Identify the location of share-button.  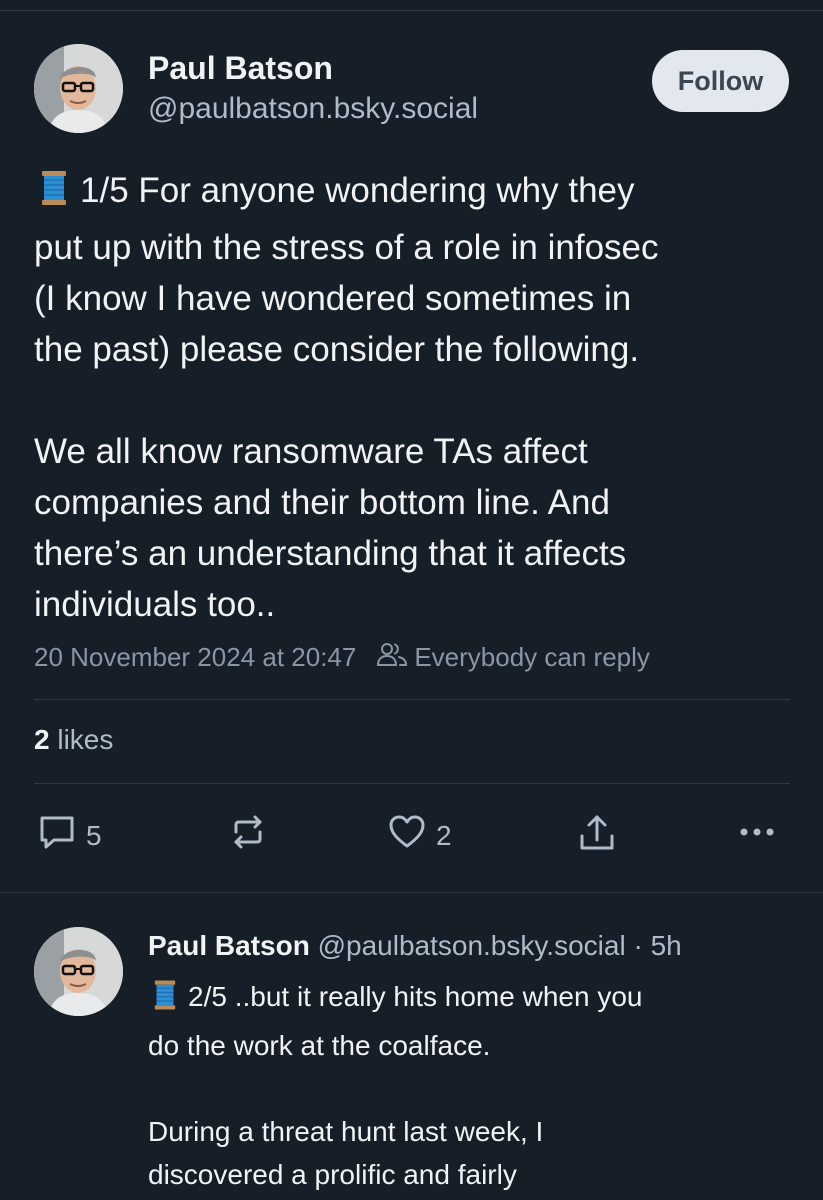
(597, 836).